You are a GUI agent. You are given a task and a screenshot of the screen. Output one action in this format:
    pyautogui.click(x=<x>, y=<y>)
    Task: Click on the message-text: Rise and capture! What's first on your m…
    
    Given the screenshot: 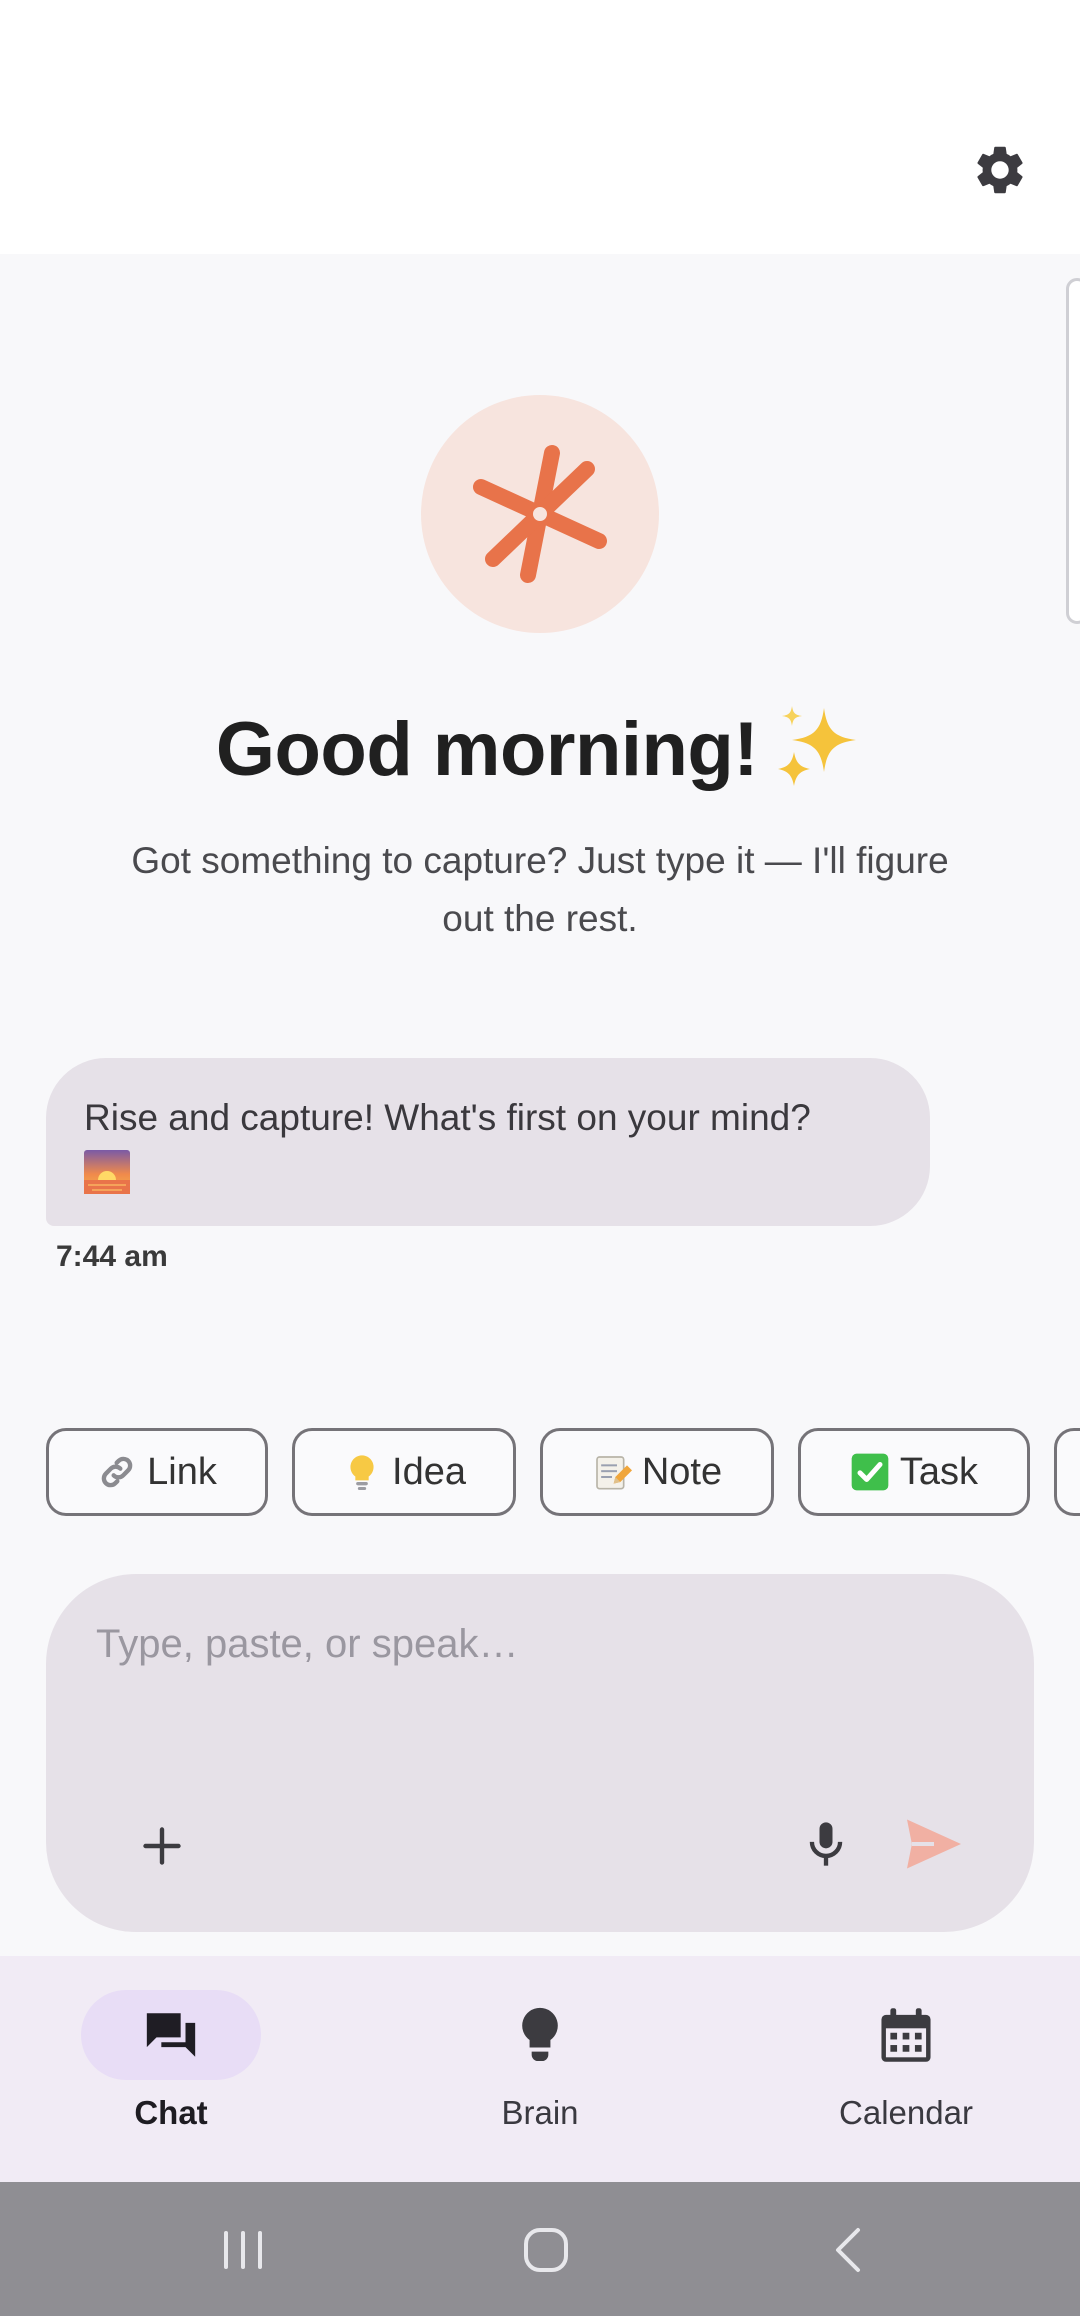 What is the action you would take?
    pyautogui.click(x=447, y=1117)
    